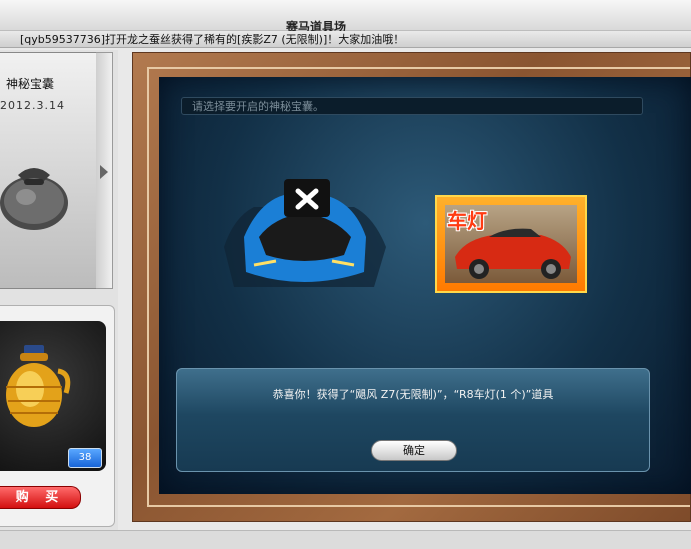 The height and width of the screenshot is (549, 691). I want to click on chevron-right-icon, so click(104, 172).